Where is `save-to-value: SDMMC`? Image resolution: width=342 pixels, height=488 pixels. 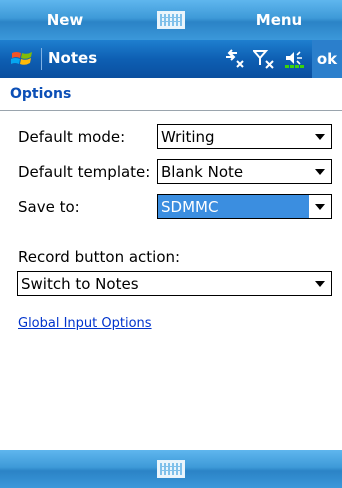 save-to-value: SDMMC is located at coordinates (233, 206).